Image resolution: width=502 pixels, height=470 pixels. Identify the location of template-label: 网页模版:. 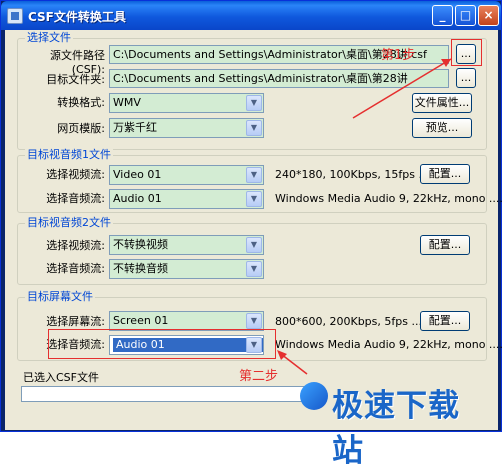
(81, 128).